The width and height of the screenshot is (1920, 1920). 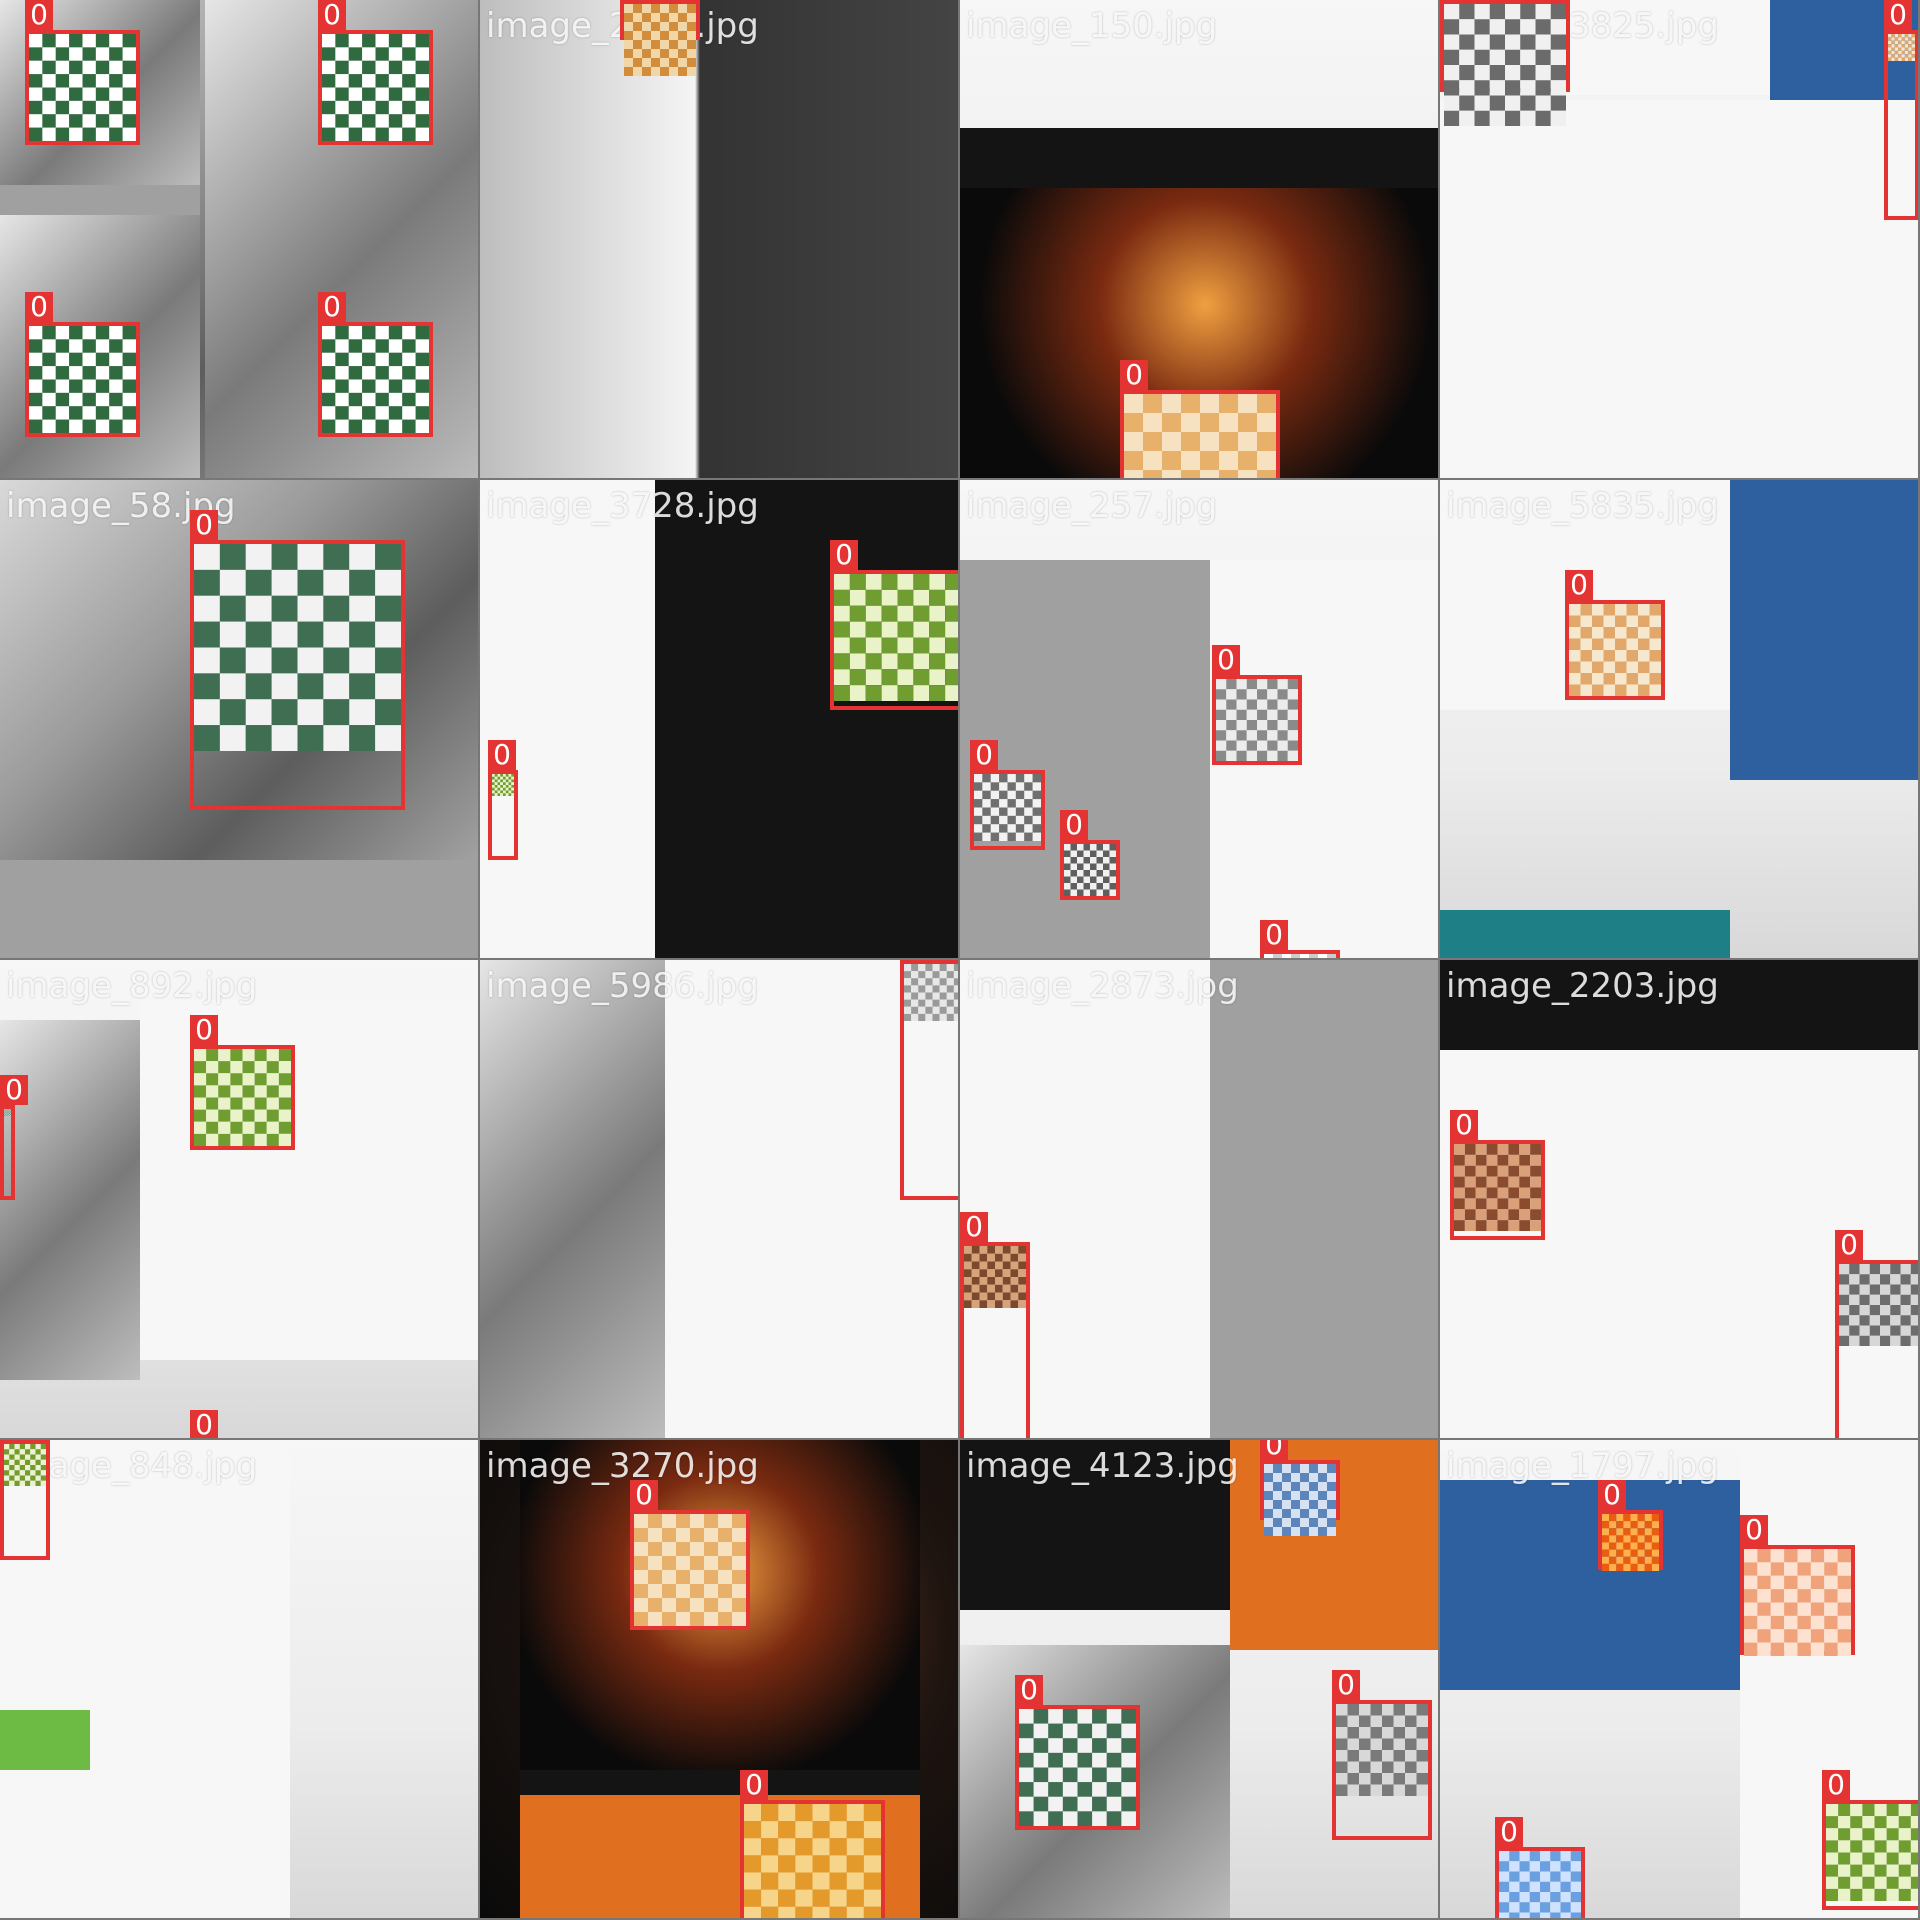 I want to click on chessboard, so click(x=1300, y=1500).